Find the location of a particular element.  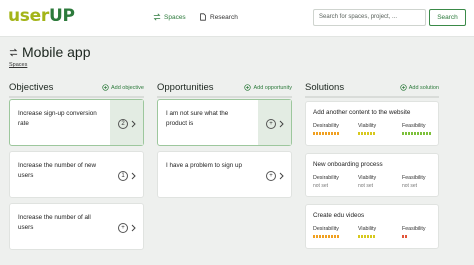

nav-research-label: Research is located at coordinates (224, 17).